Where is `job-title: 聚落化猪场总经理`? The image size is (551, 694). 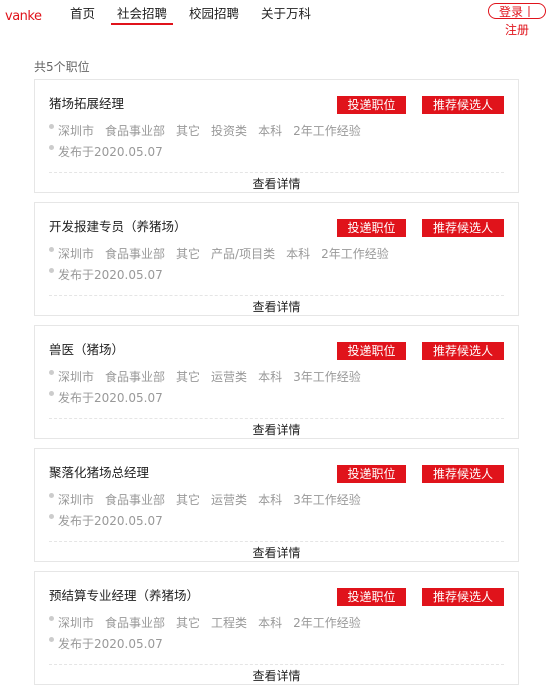
job-title: 聚落化猪场总经理 is located at coordinates (99, 471).